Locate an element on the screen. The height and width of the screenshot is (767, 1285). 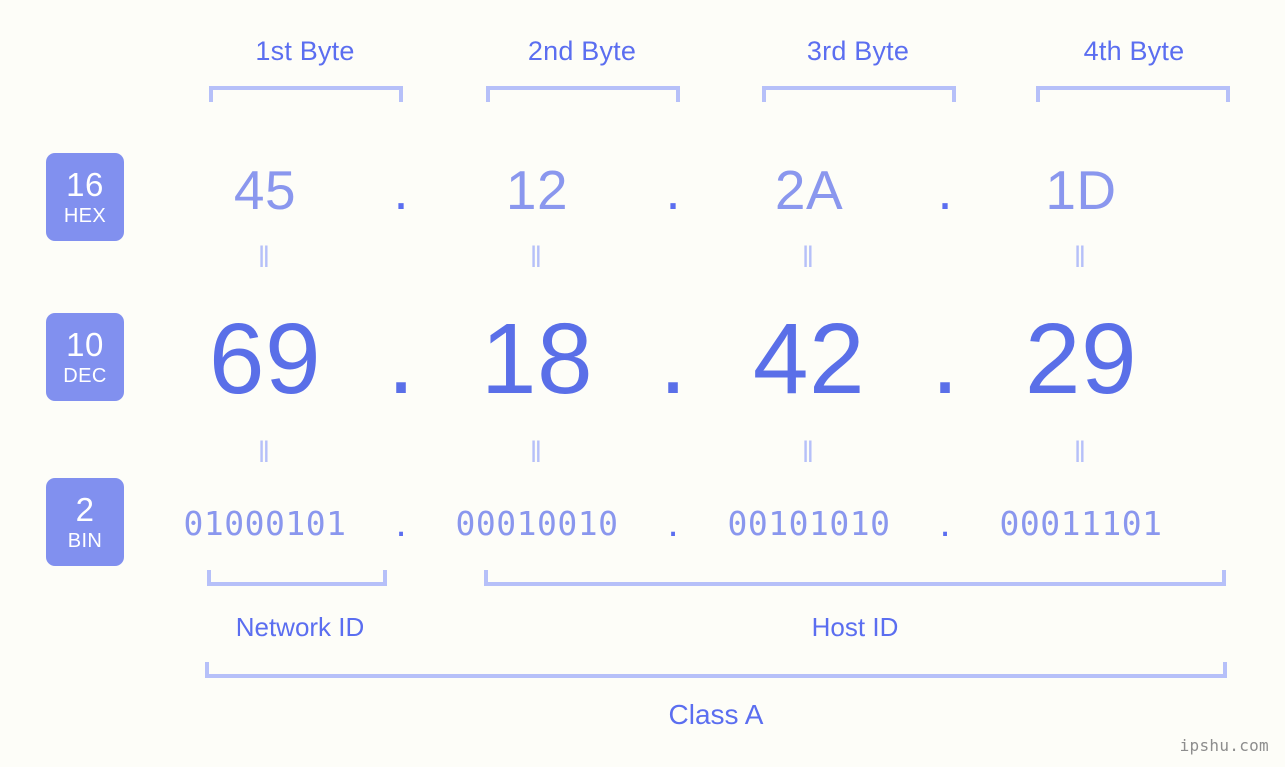
dec-octet-4: 29 is located at coordinates (1081, 358).